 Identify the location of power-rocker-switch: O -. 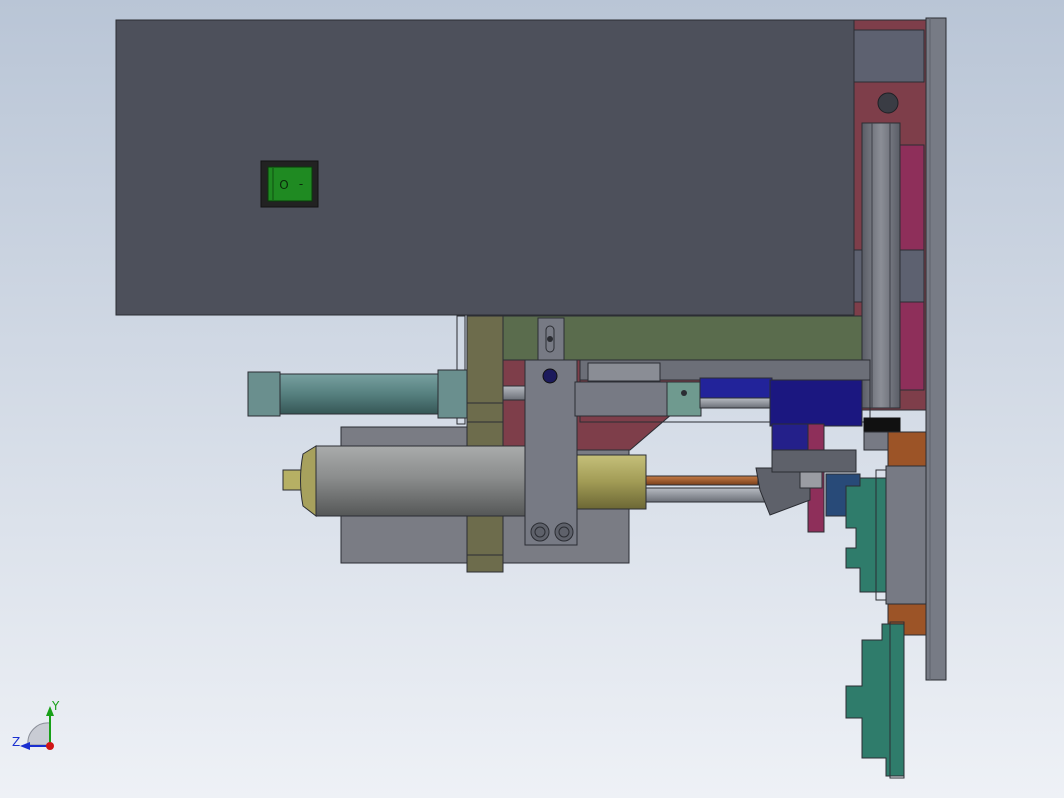
(289, 184).